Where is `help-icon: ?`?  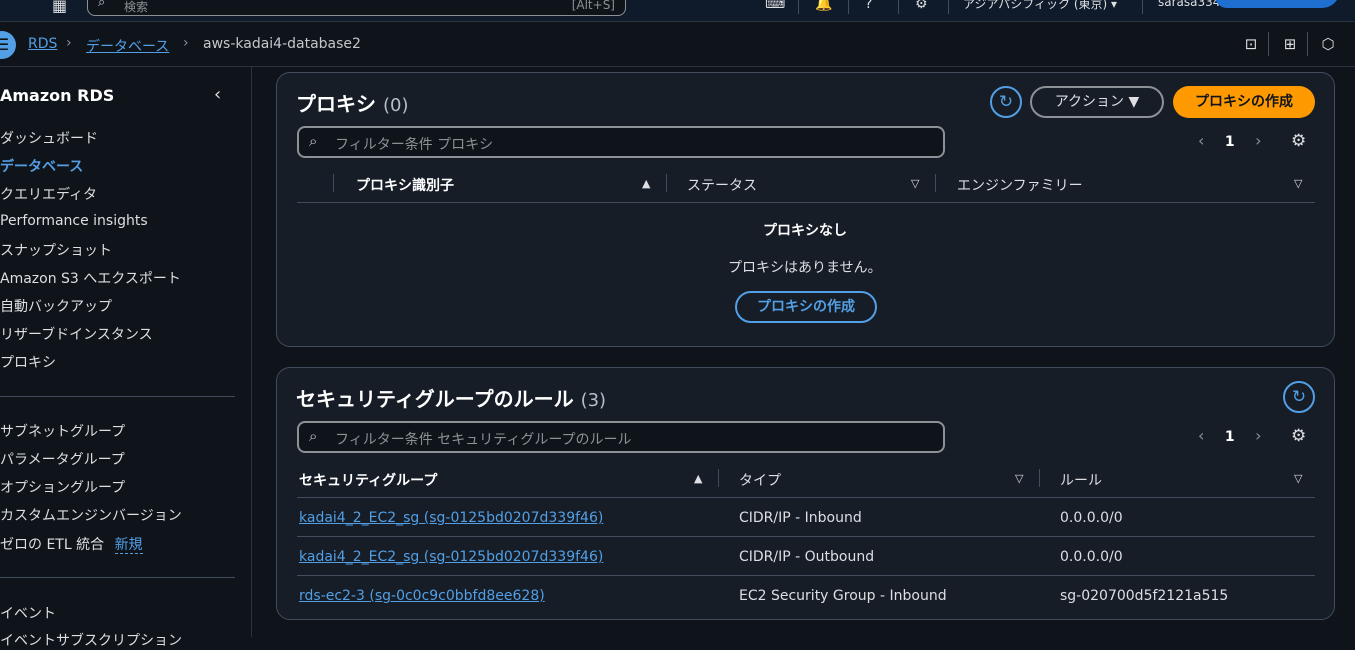 help-icon: ? is located at coordinates (868, 6).